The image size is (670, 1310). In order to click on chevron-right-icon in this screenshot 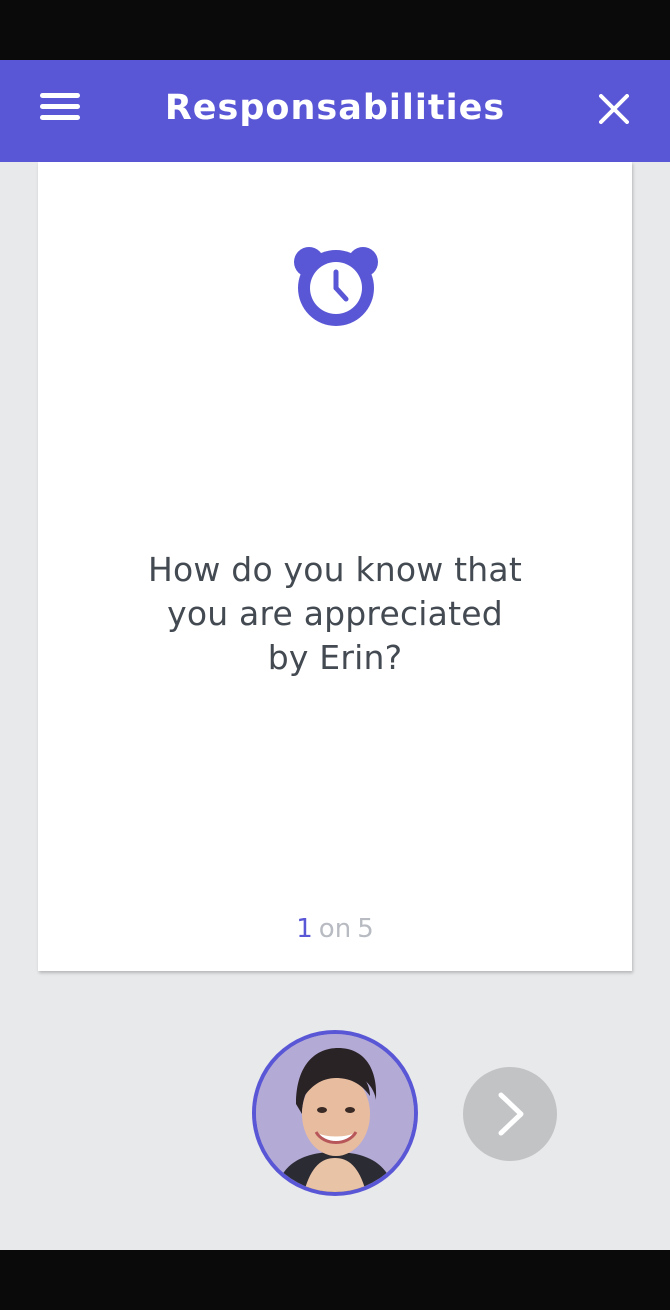, I will do `click(511, 1114)`.